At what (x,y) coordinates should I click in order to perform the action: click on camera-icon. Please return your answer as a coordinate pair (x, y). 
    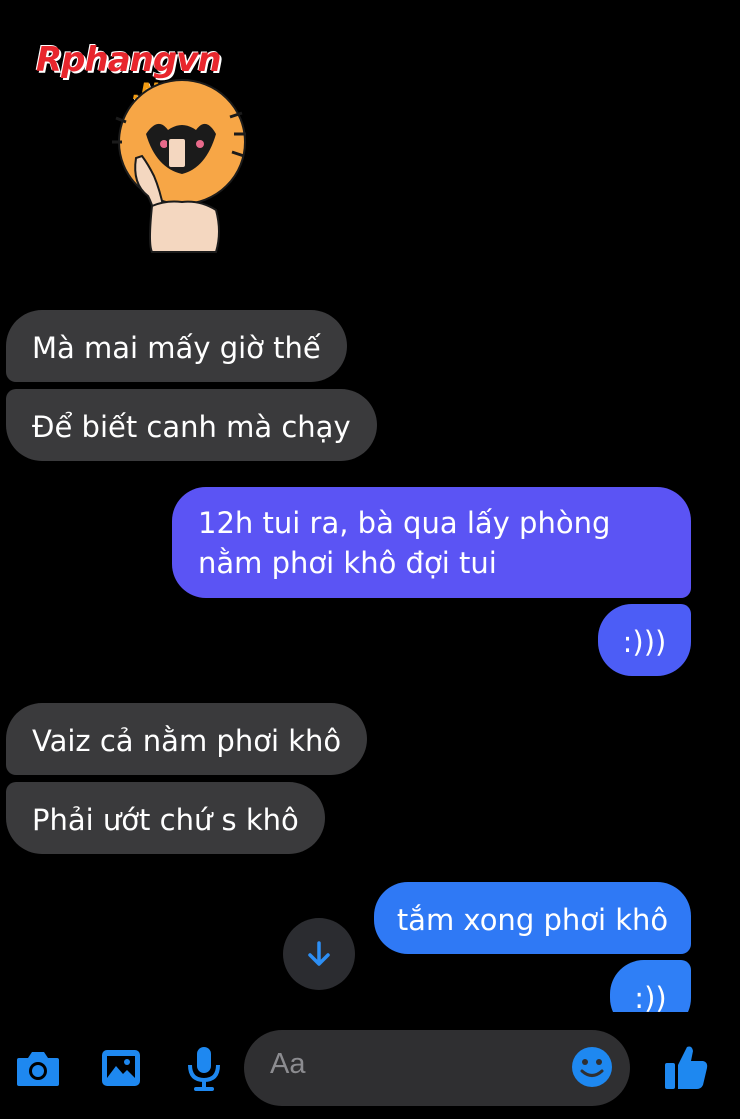
    Looking at the image, I should click on (38, 1069).